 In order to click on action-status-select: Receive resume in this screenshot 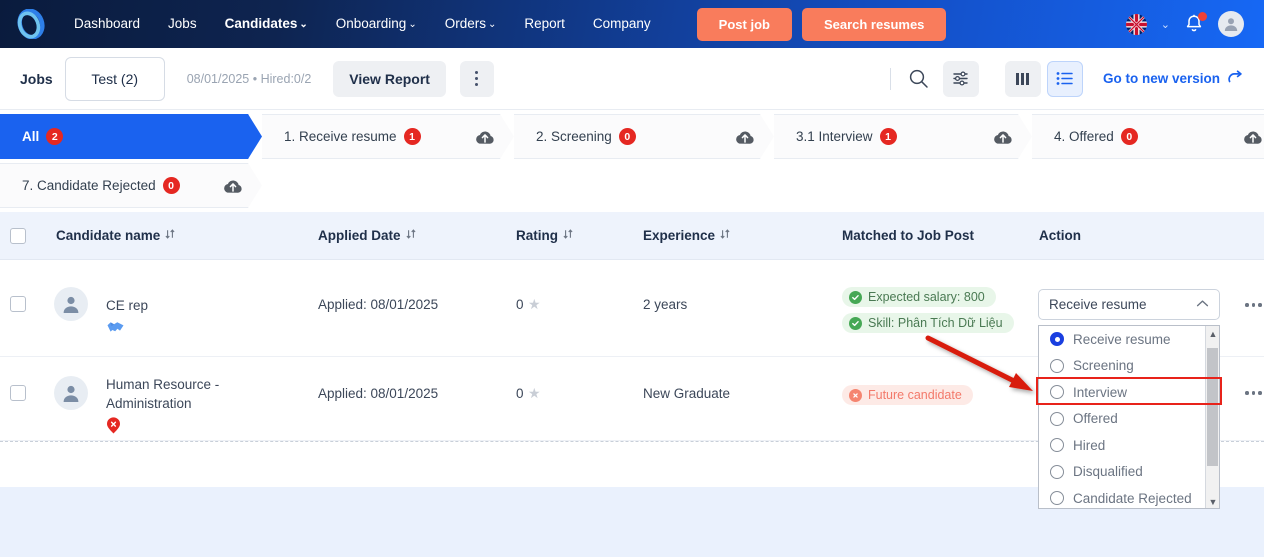, I will do `click(1129, 304)`.